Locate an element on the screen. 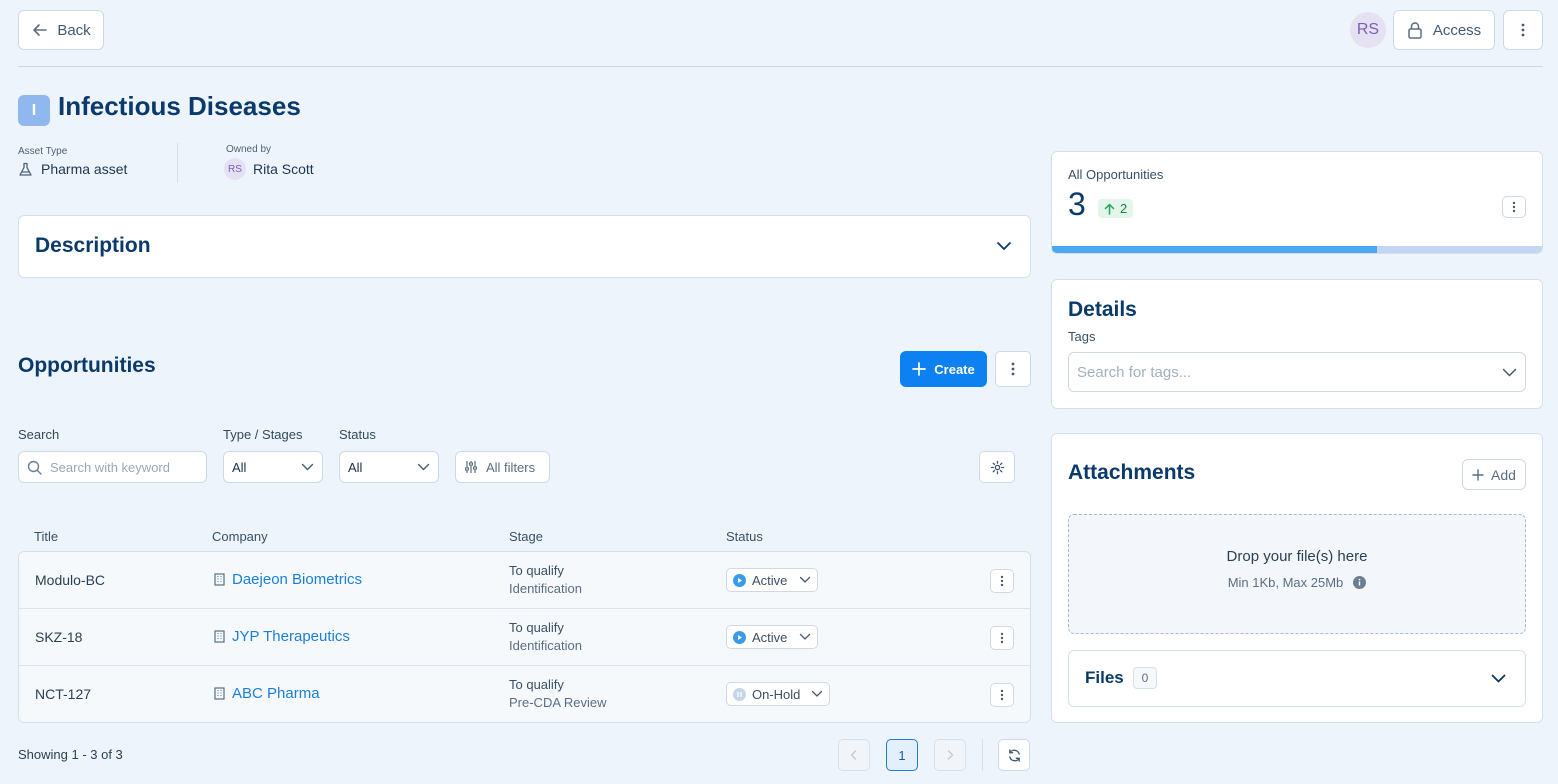 This screenshot has height=784, width=1558. meta-divider is located at coordinates (177, 163).